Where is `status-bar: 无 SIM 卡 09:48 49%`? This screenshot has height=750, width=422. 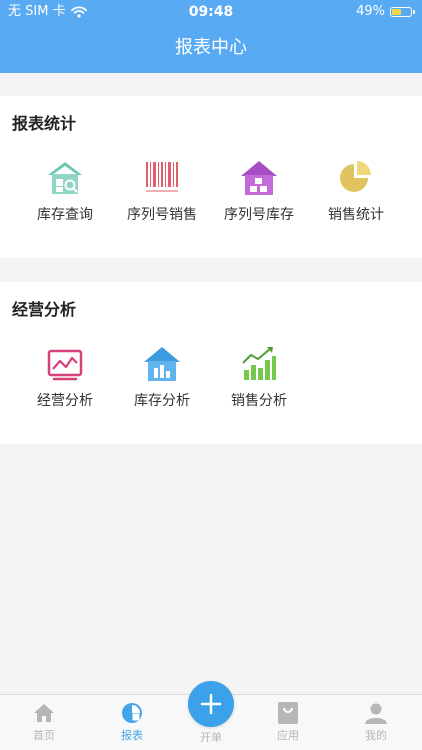
status-bar: 无 SIM 卡 09:48 49% is located at coordinates (211, 12).